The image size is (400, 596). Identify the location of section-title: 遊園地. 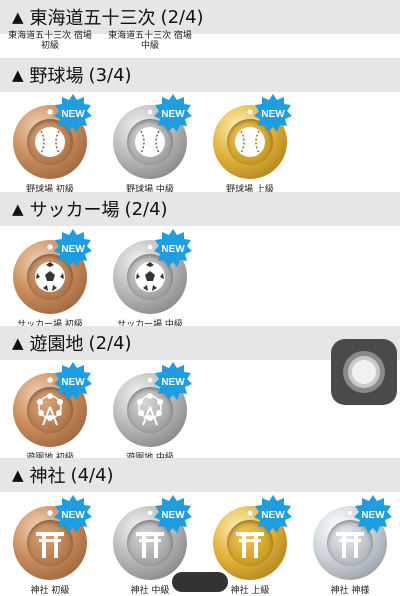
(56, 344).